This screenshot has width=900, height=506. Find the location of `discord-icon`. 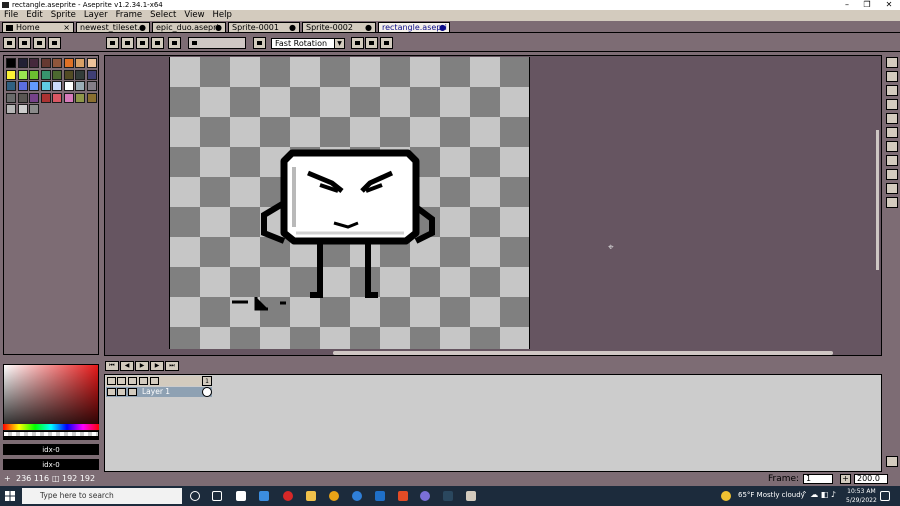

discord-icon is located at coordinates (425, 496).